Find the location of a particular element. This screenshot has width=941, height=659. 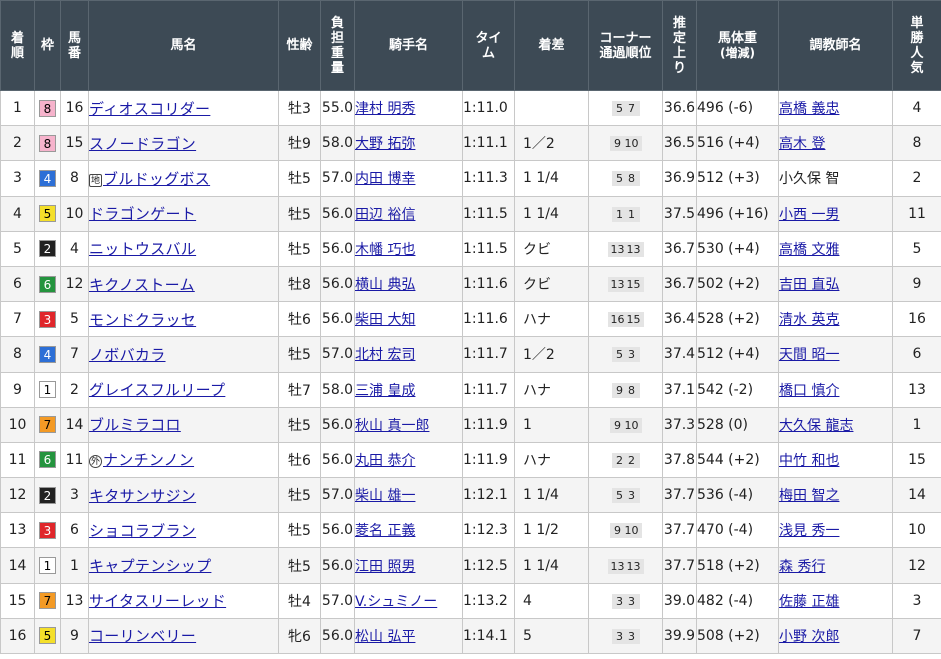

time-cell: 1:11.7 is located at coordinates (488, 389).